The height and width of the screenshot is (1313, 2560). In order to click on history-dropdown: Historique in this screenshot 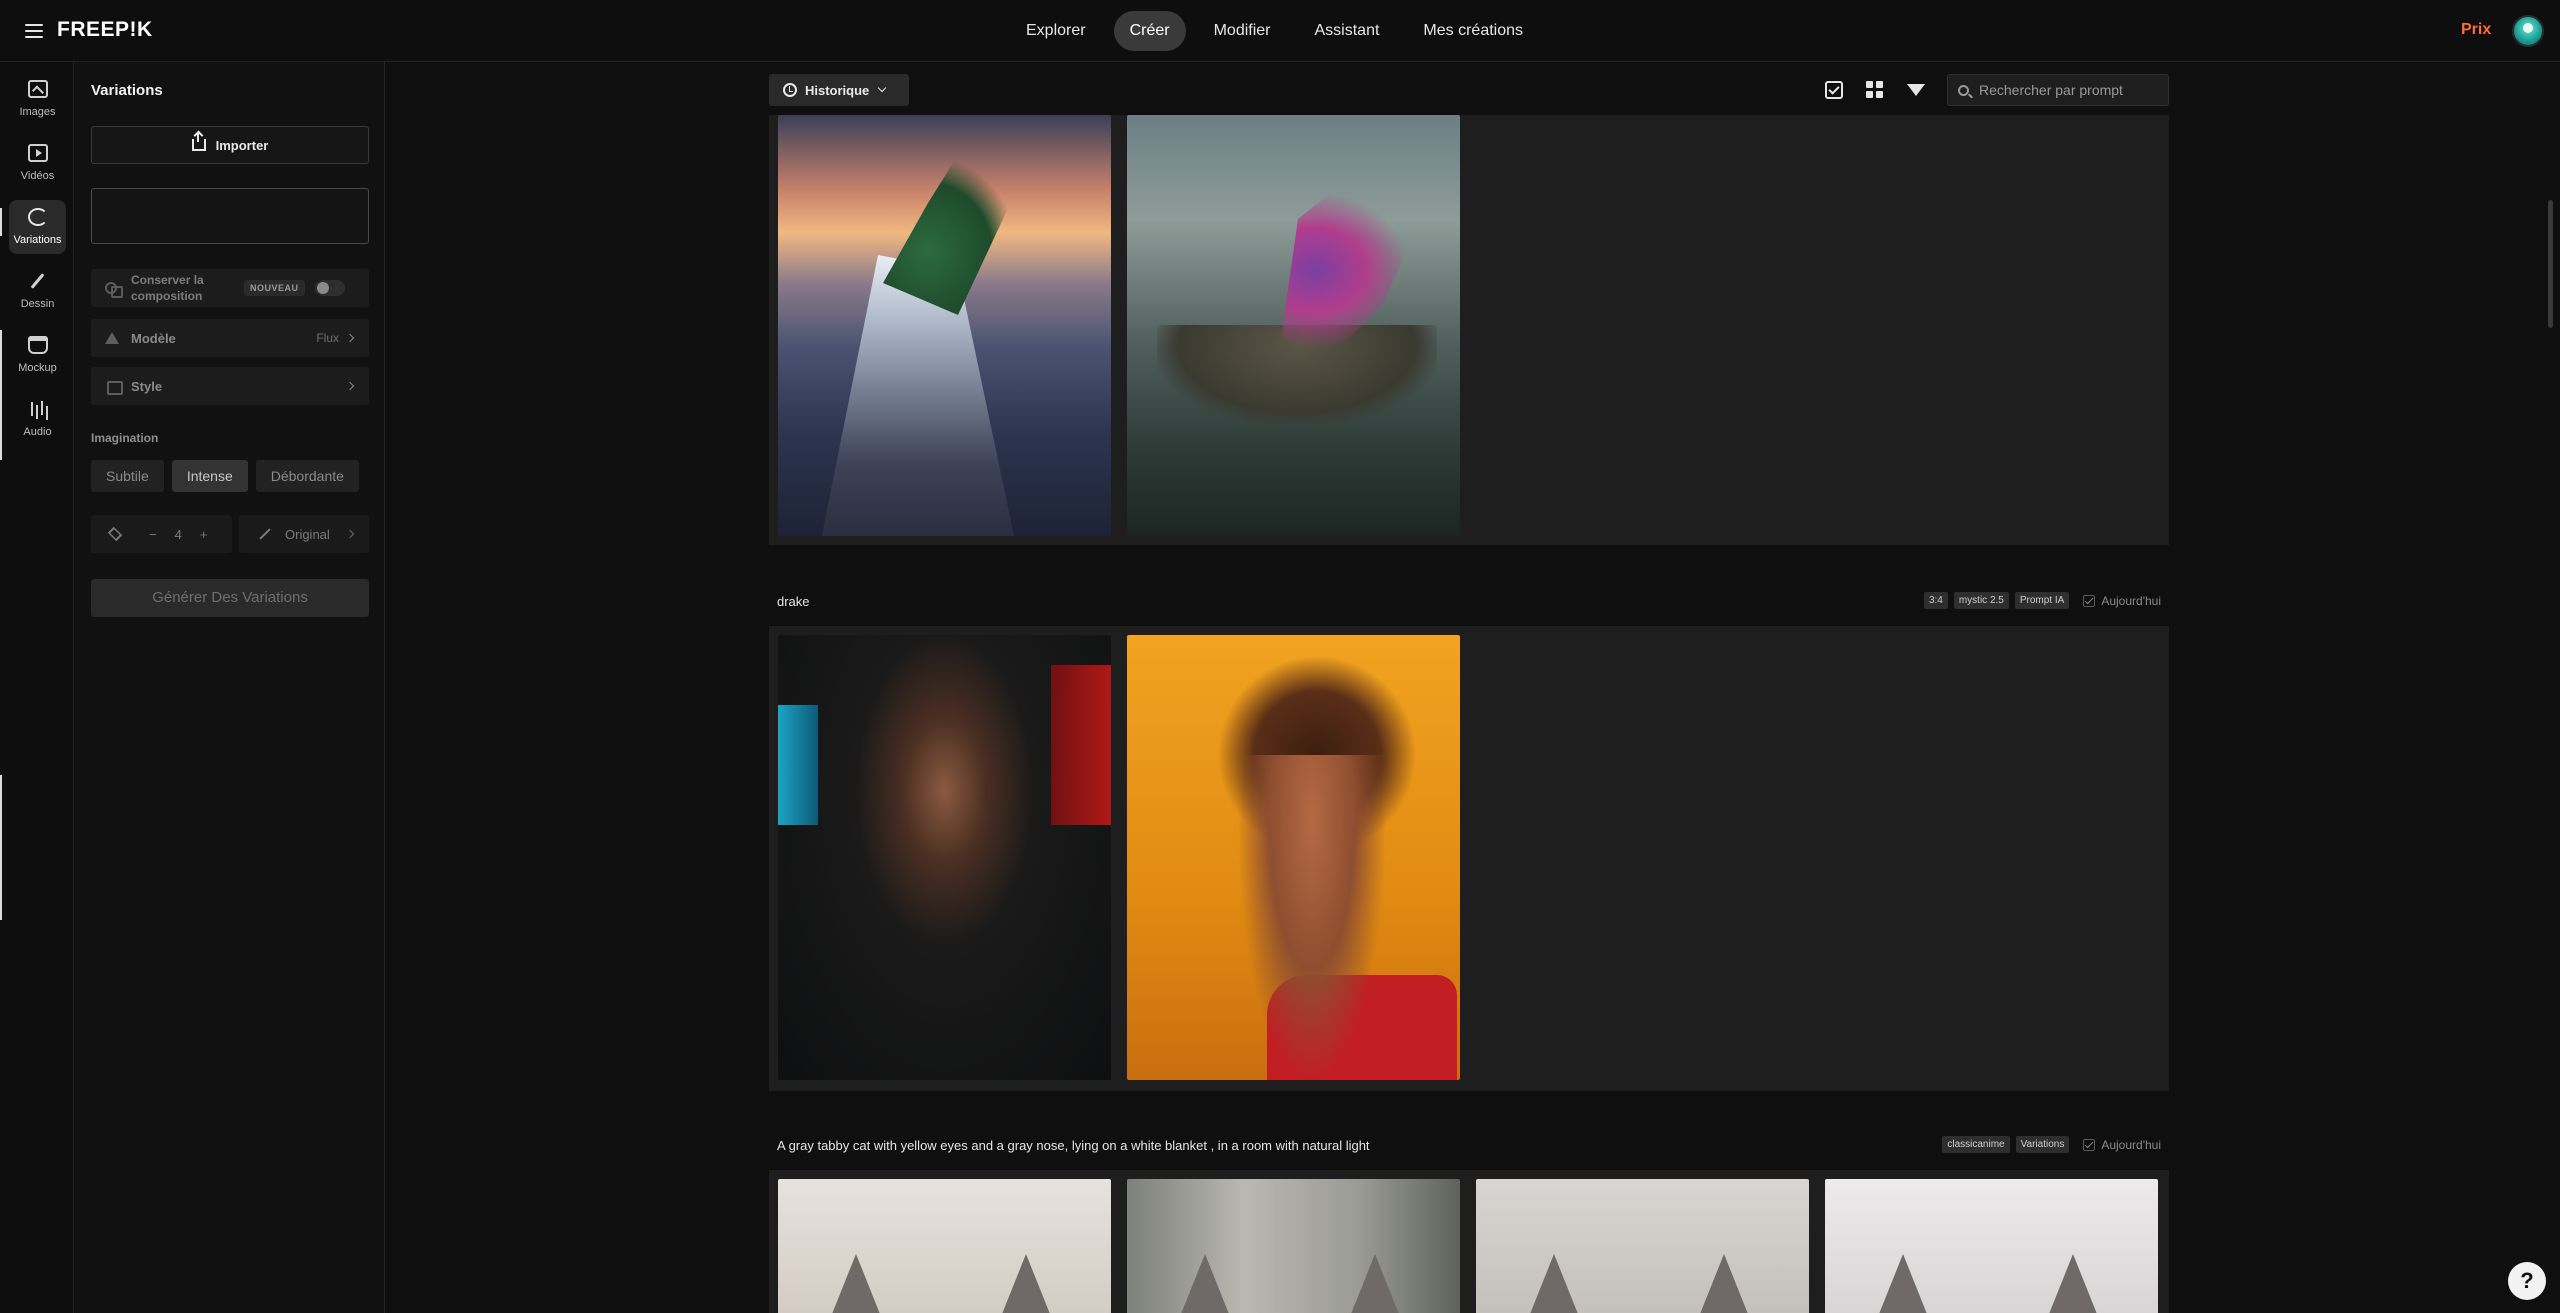, I will do `click(839, 90)`.